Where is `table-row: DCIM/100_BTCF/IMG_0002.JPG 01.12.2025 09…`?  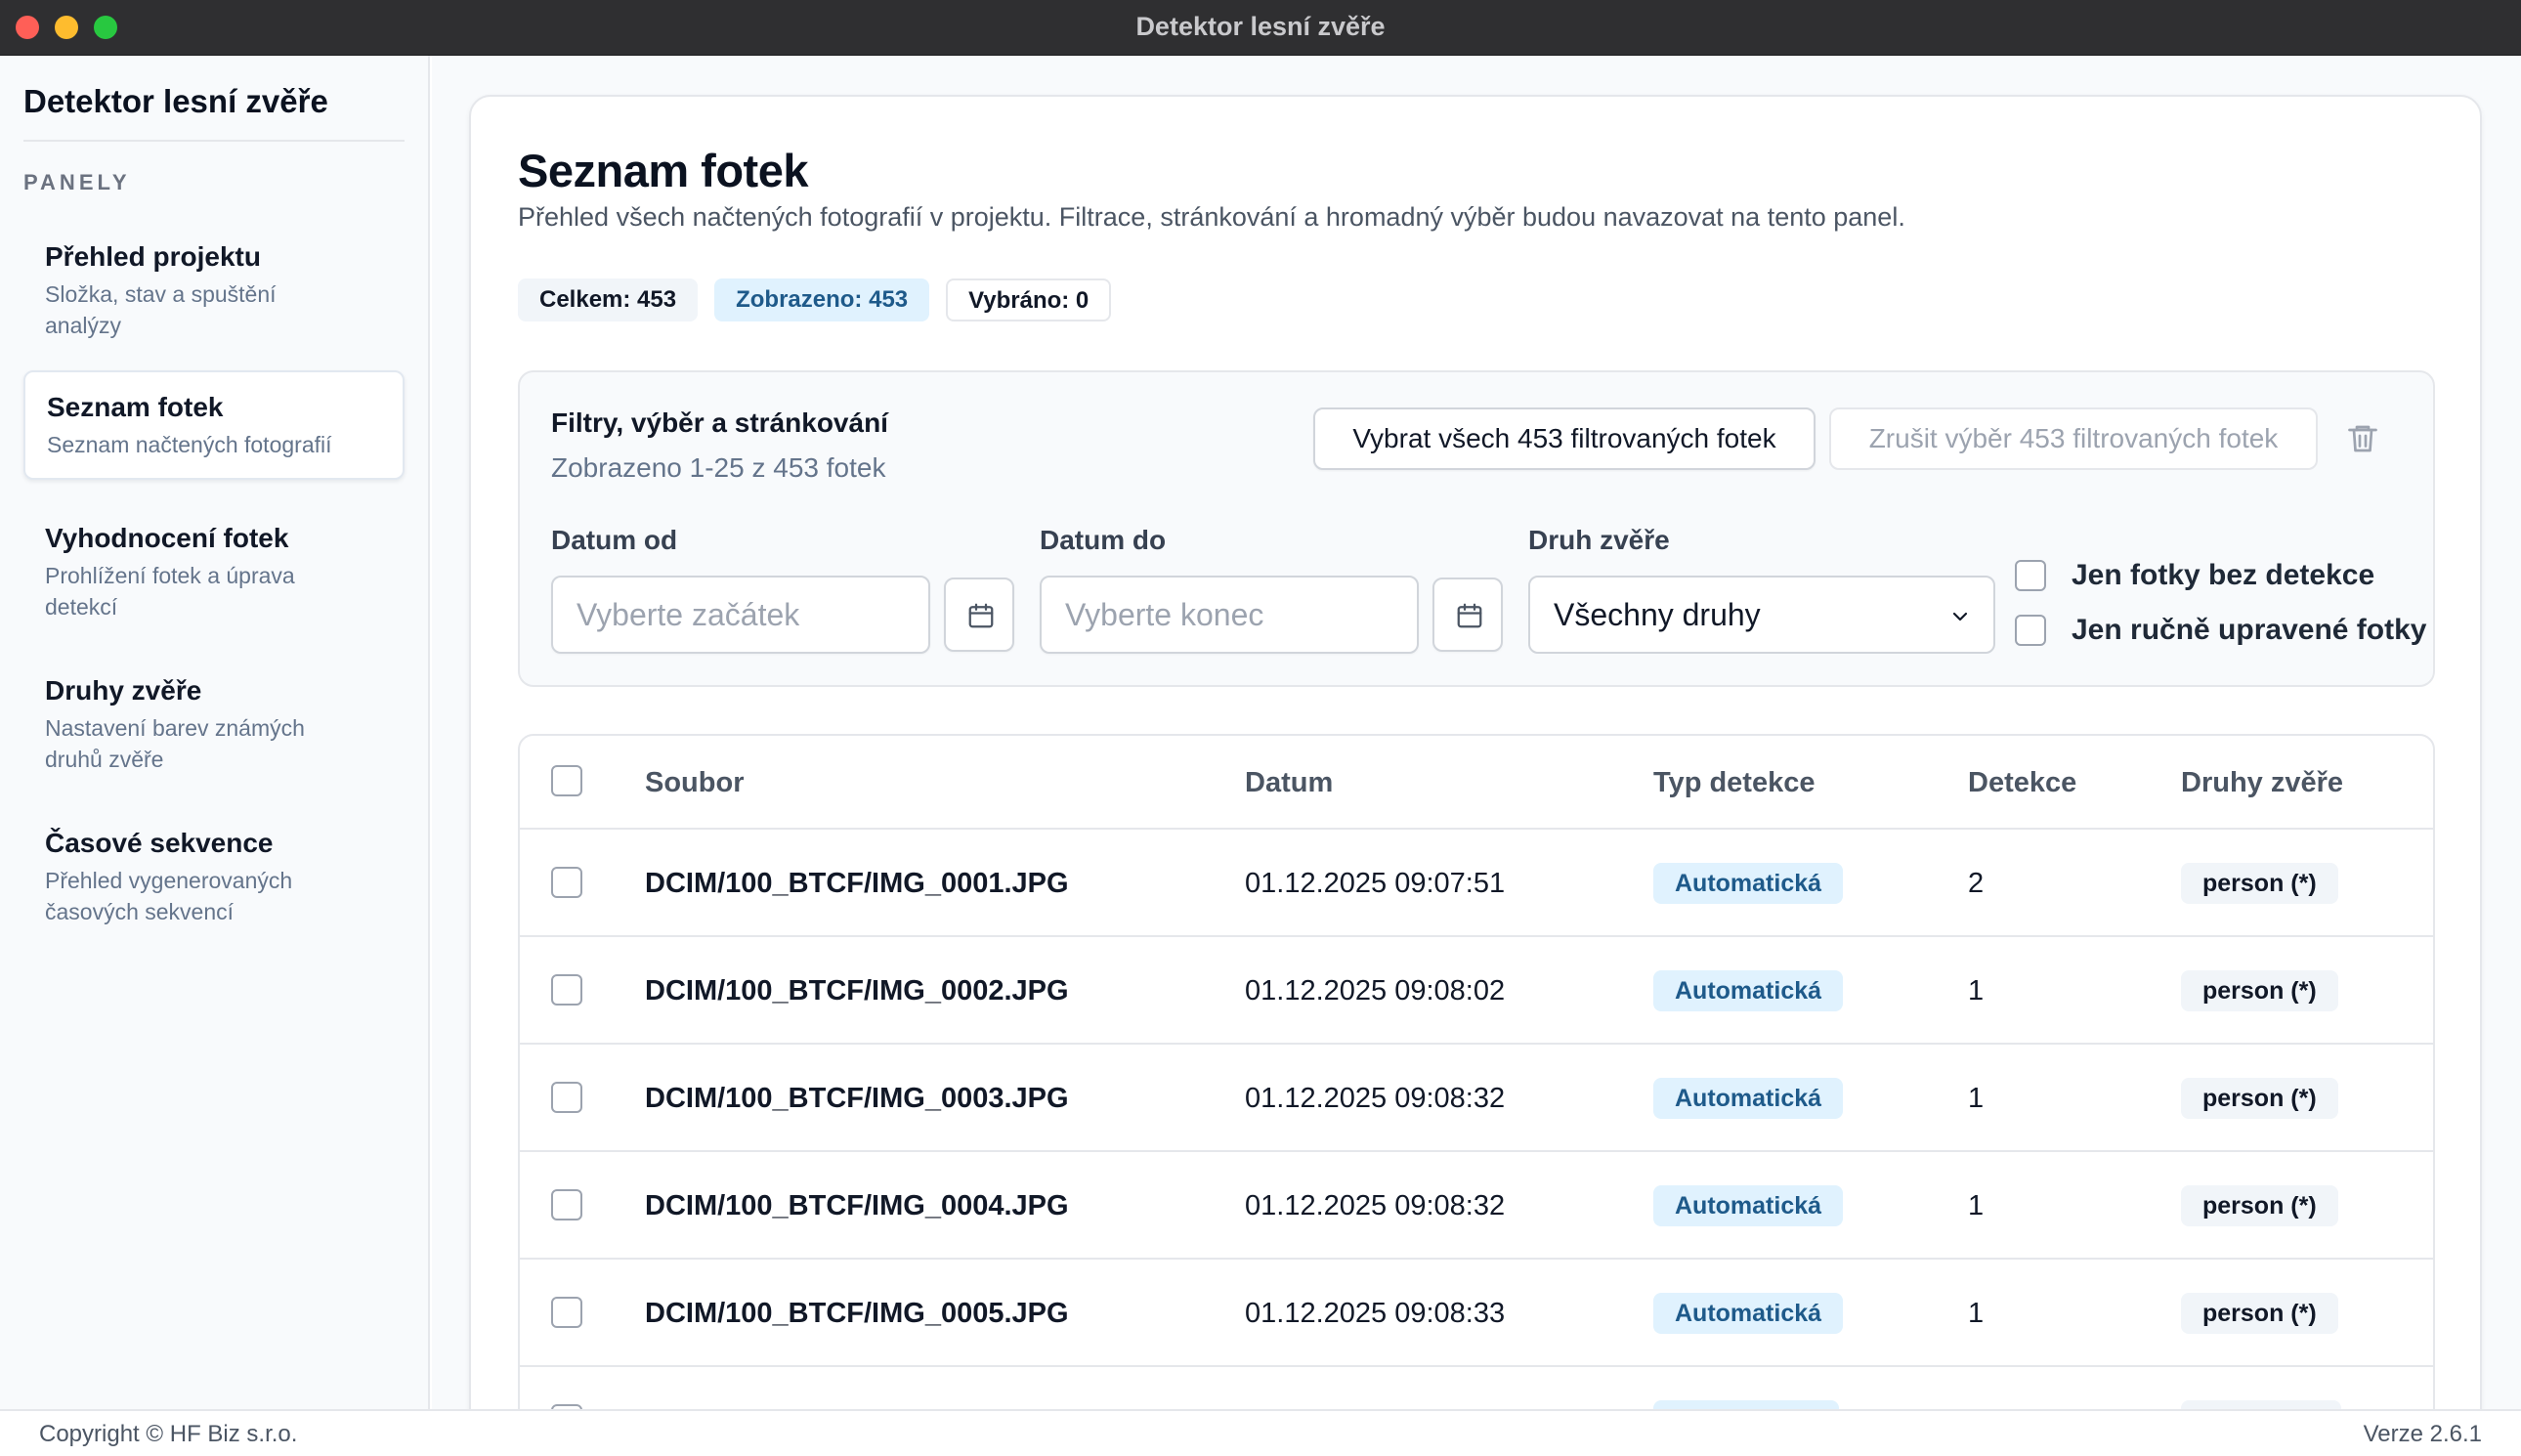 table-row: DCIM/100_BTCF/IMG_0002.JPG 01.12.2025 09… is located at coordinates (1477, 991).